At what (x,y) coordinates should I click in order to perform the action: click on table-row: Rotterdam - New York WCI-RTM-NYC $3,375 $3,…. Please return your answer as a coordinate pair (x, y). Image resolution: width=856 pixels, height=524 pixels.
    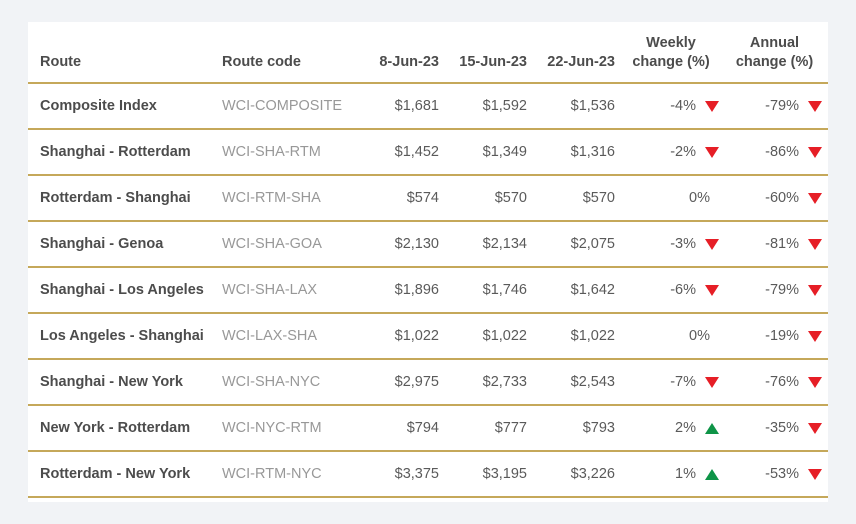
    Looking at the image, I should click on (428, 475).